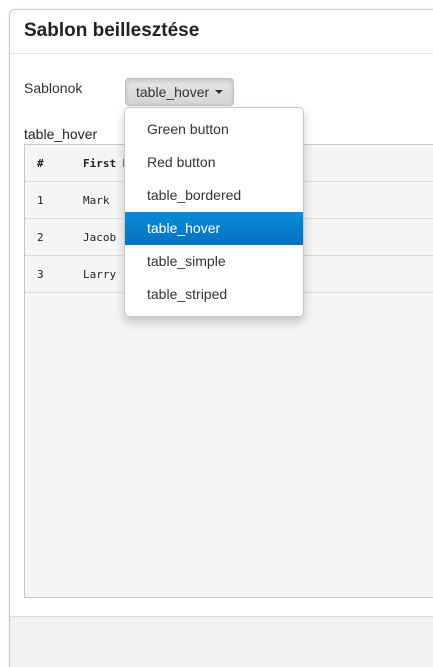 The width and height of the screenshot is (433, 667). I want to click on table-header-cell: #, so click(54, 163).